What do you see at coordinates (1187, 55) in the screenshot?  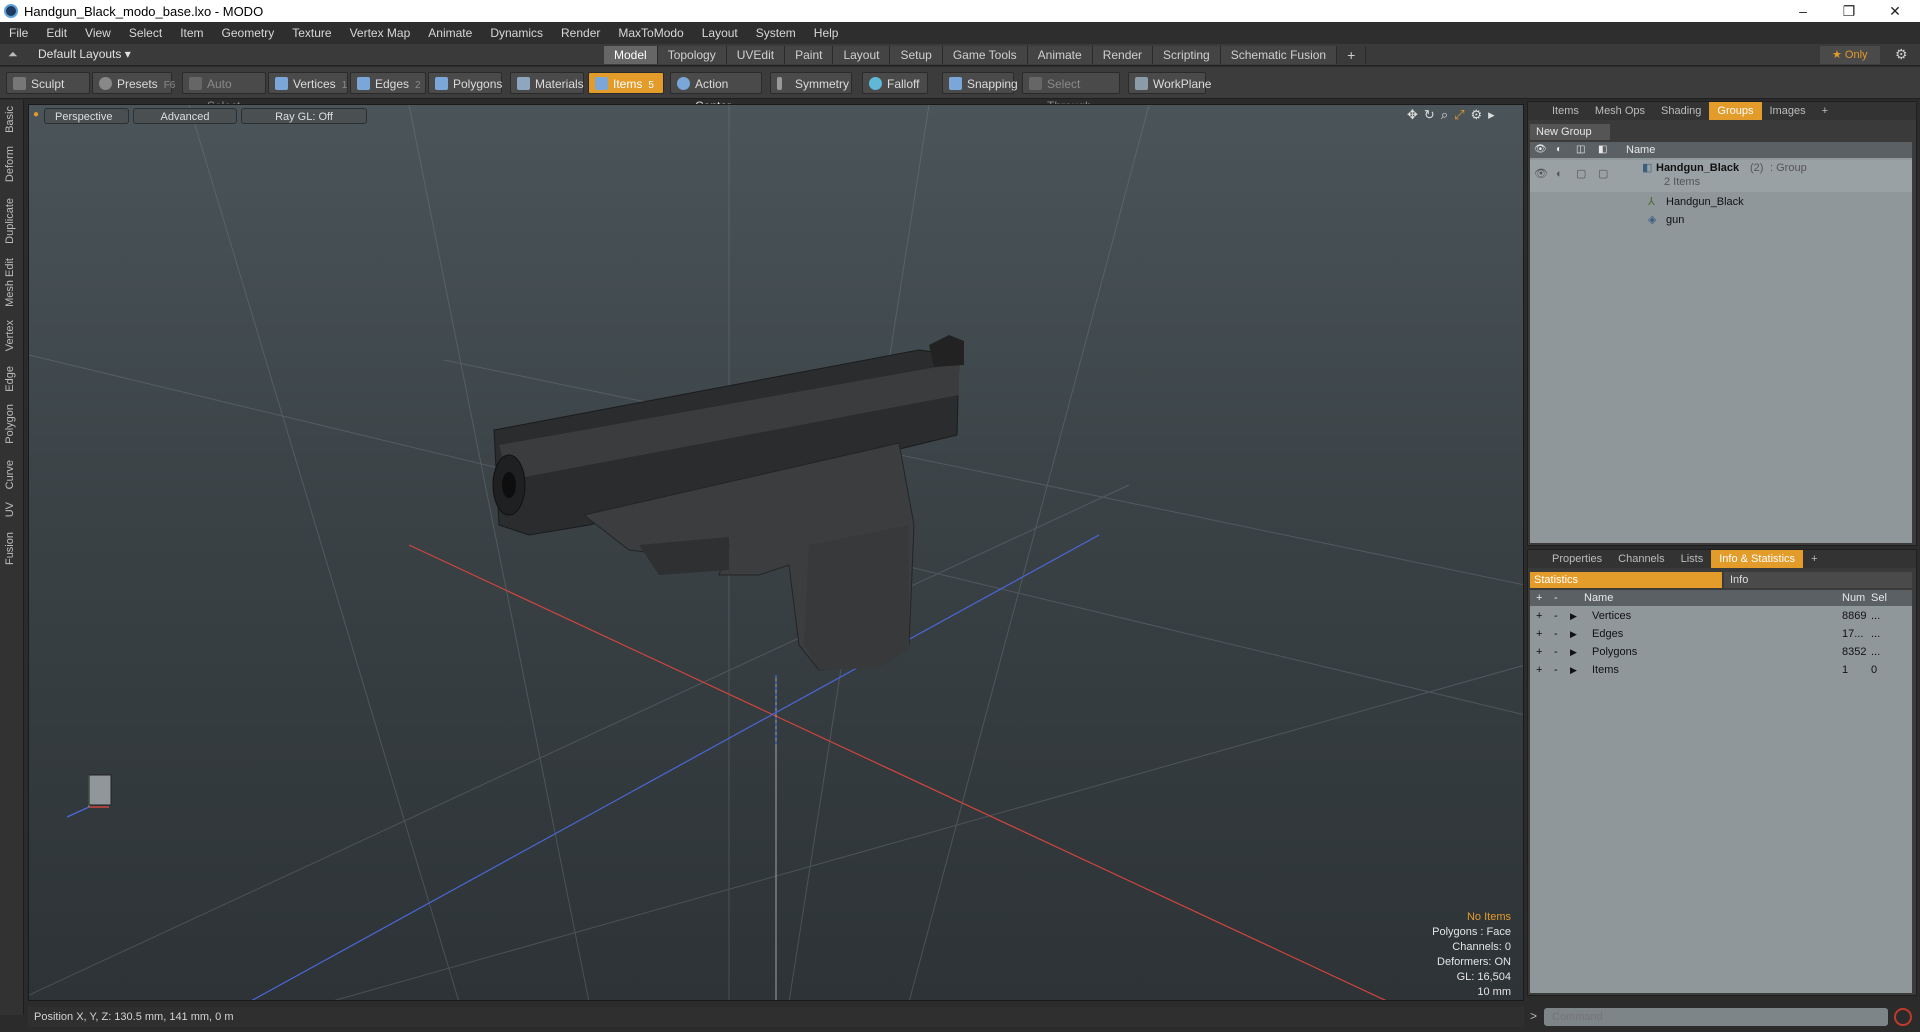 I see `tab-scripting: Scripting` at bounding box center [1187, 55].